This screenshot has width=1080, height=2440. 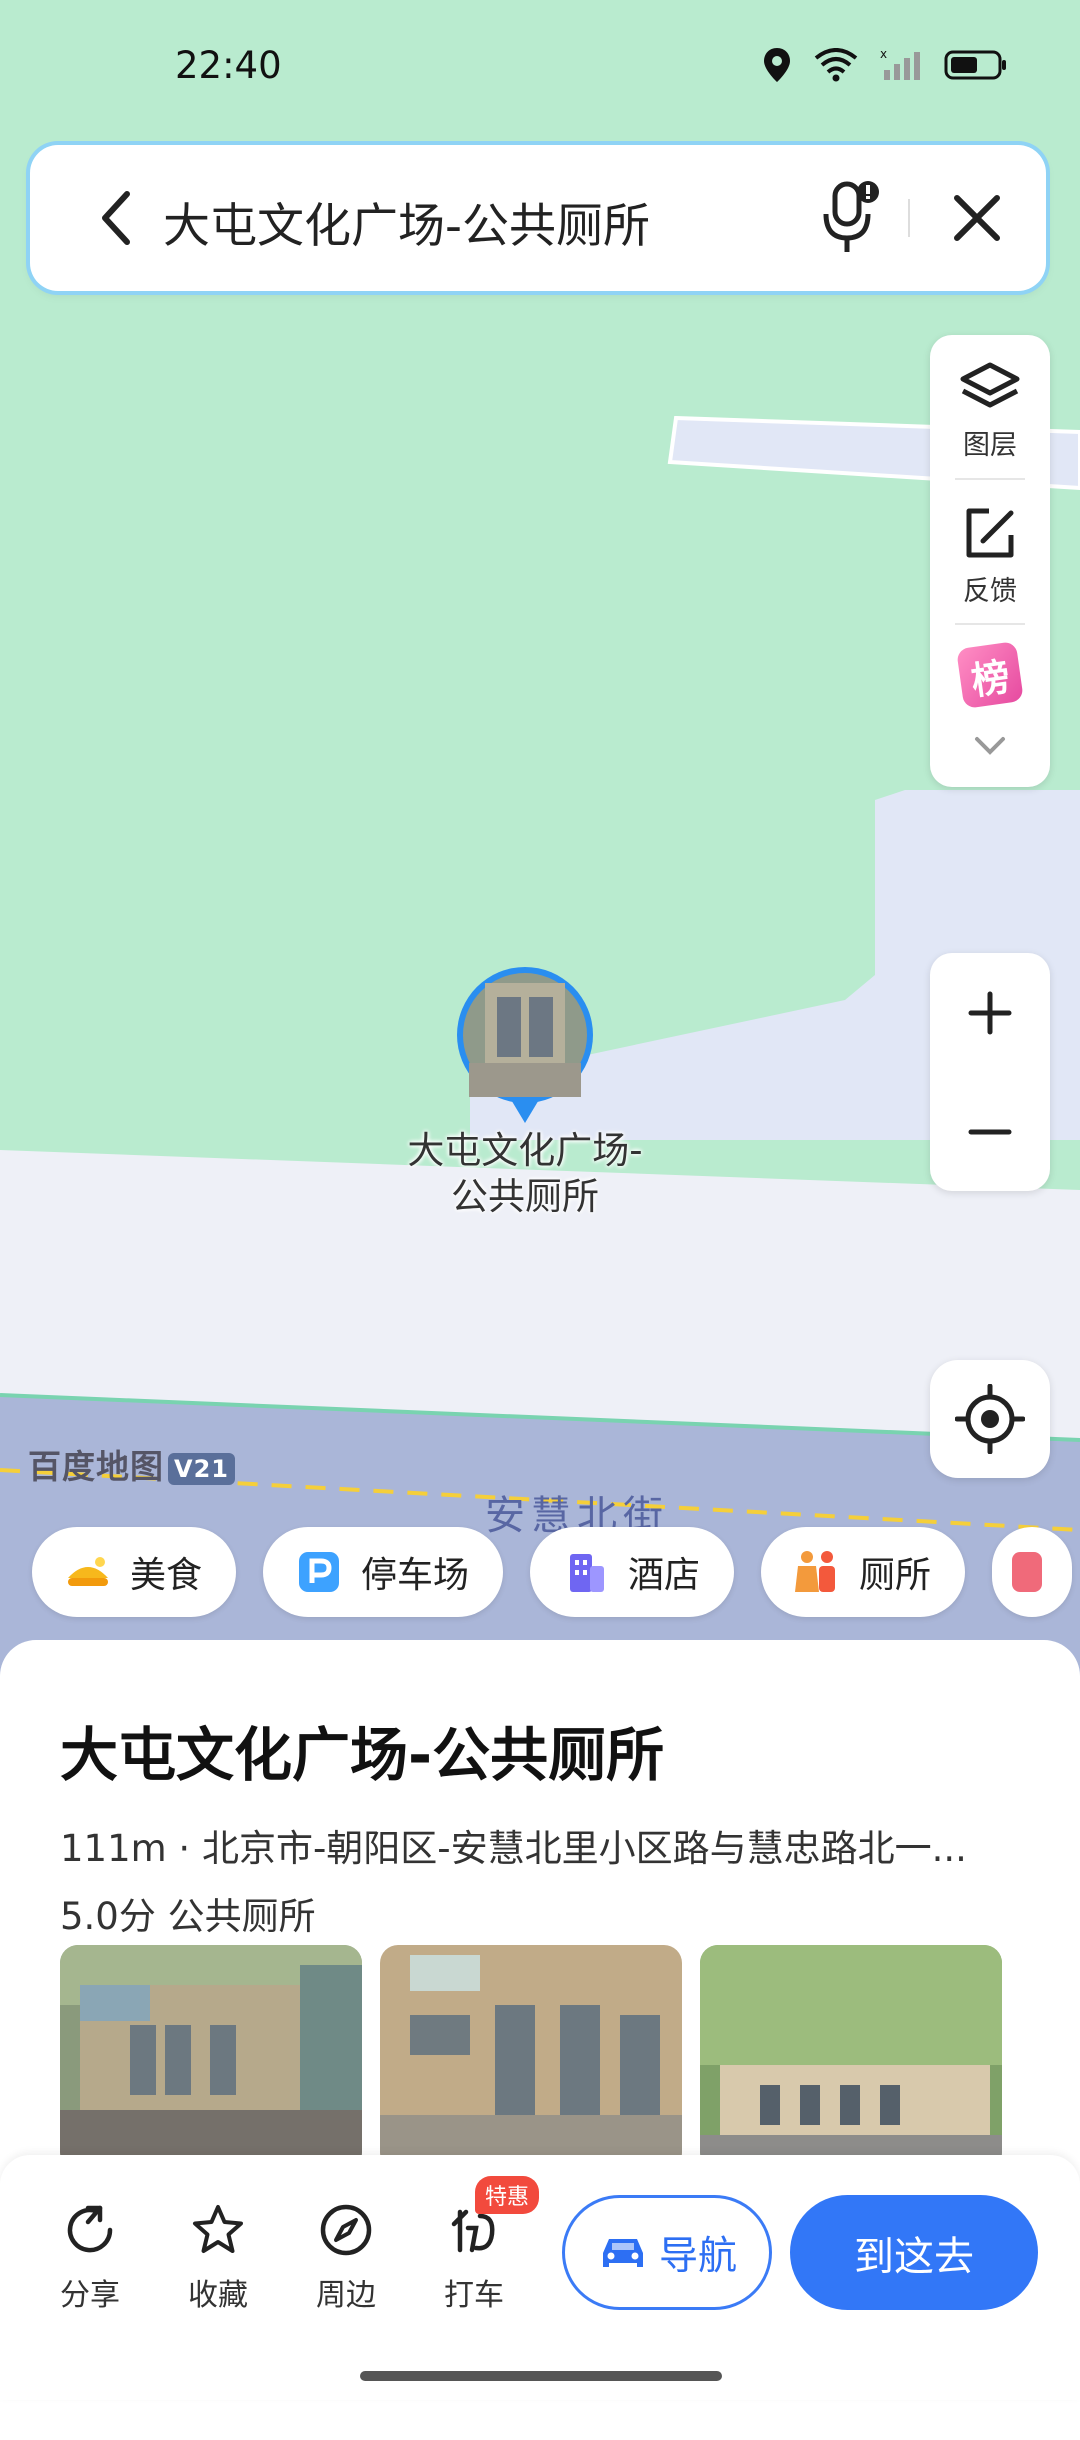 I want to click on search-input: 大屯文化广场-公共厕所, so click(x=406, y=221).